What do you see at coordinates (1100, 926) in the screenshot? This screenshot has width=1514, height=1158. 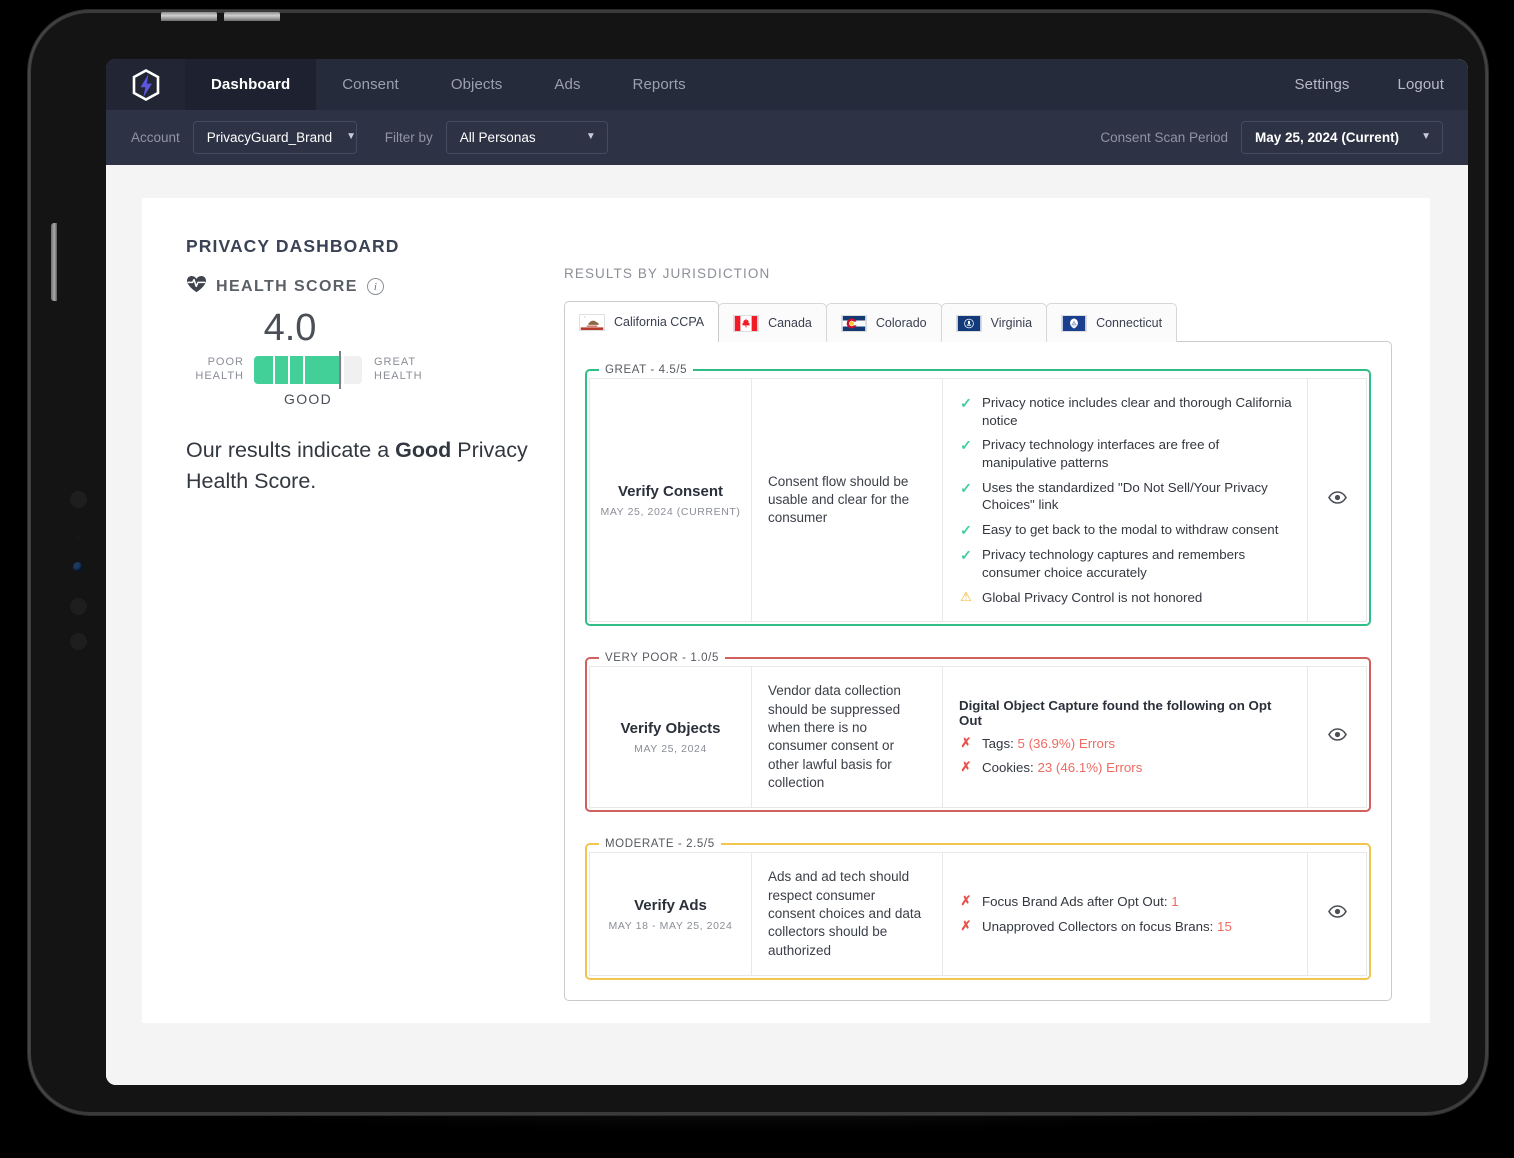 I see `finding-label: Unapproved Collectors on focus Brans:` at bounding box center [1100, 926].